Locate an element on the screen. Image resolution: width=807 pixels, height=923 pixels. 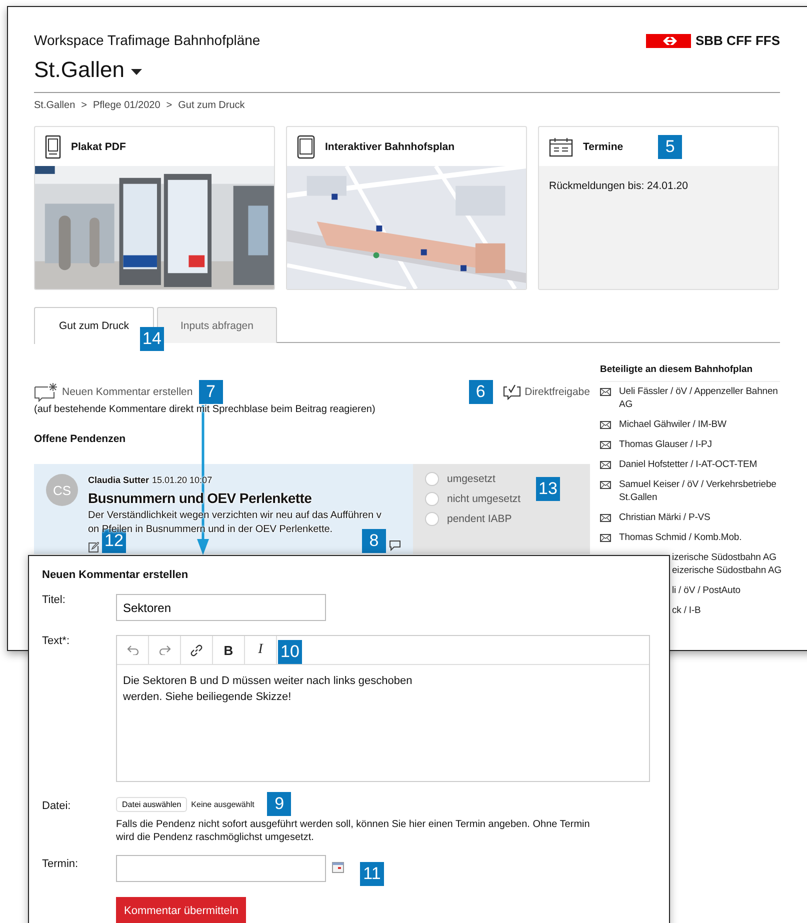
number-badge: 6 is located at coordinates (480, 392).